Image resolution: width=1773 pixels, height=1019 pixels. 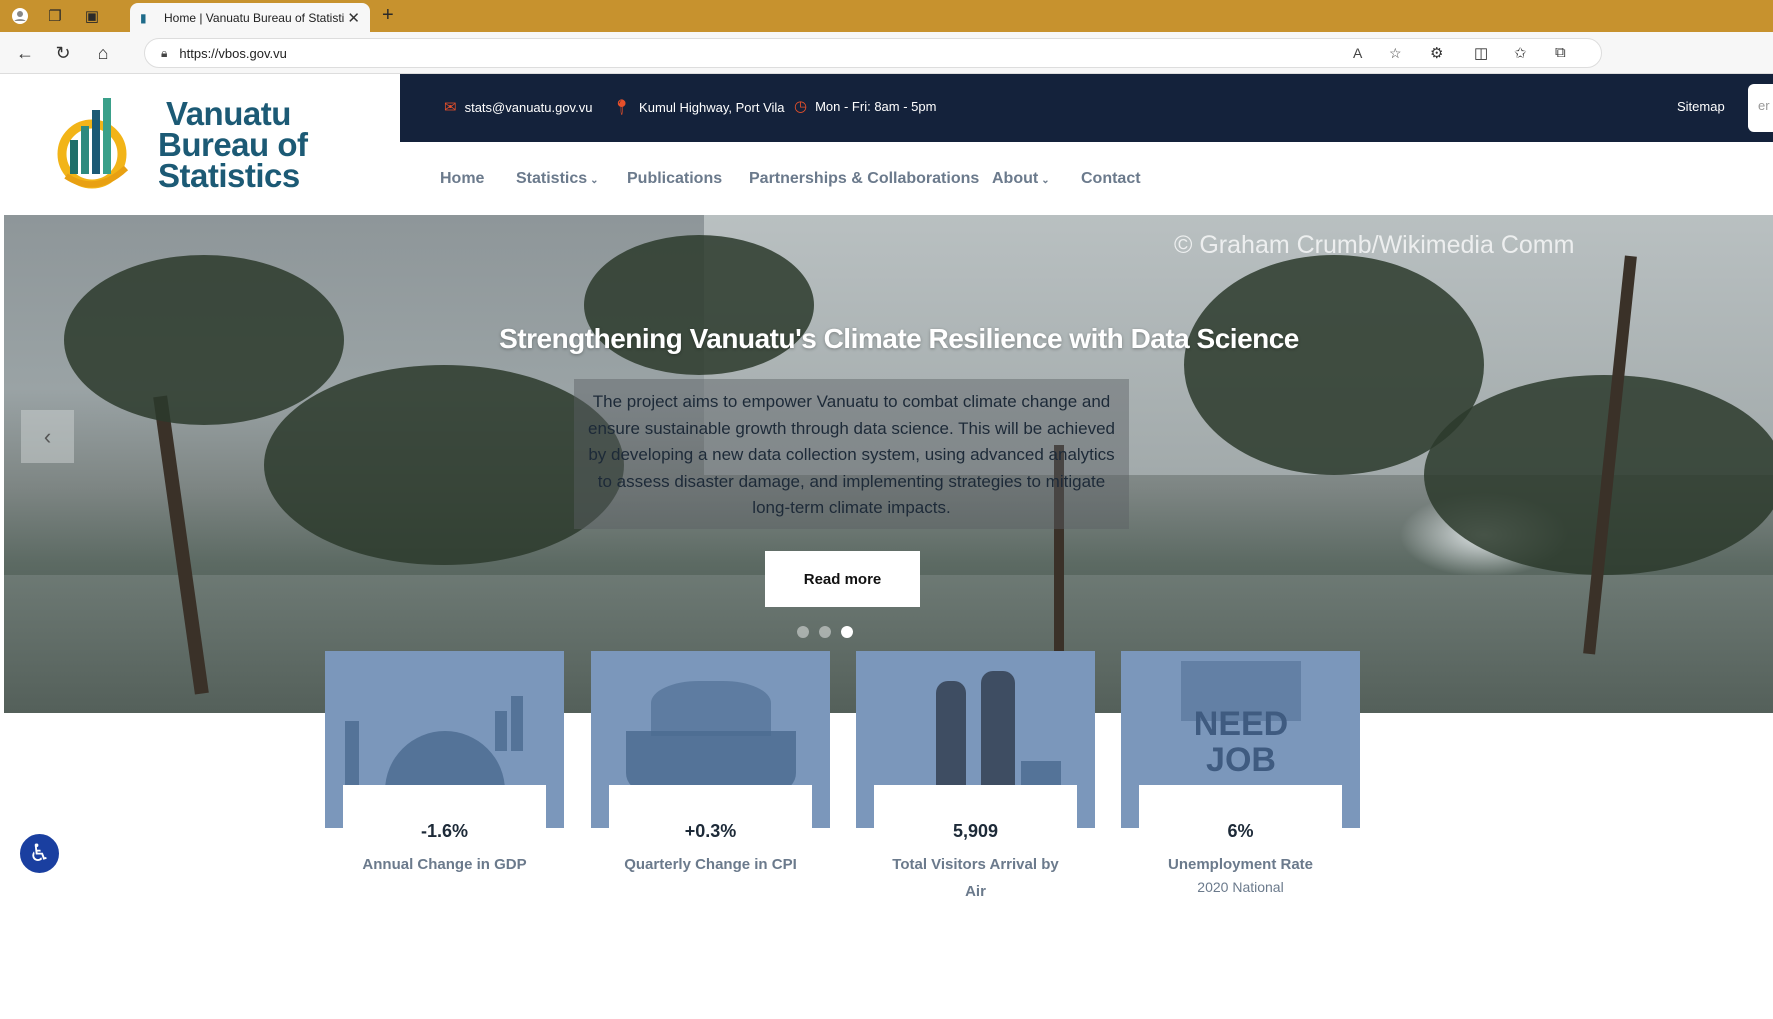 I want to click on stat-value: -1.6%, so click(x=444, y=831).